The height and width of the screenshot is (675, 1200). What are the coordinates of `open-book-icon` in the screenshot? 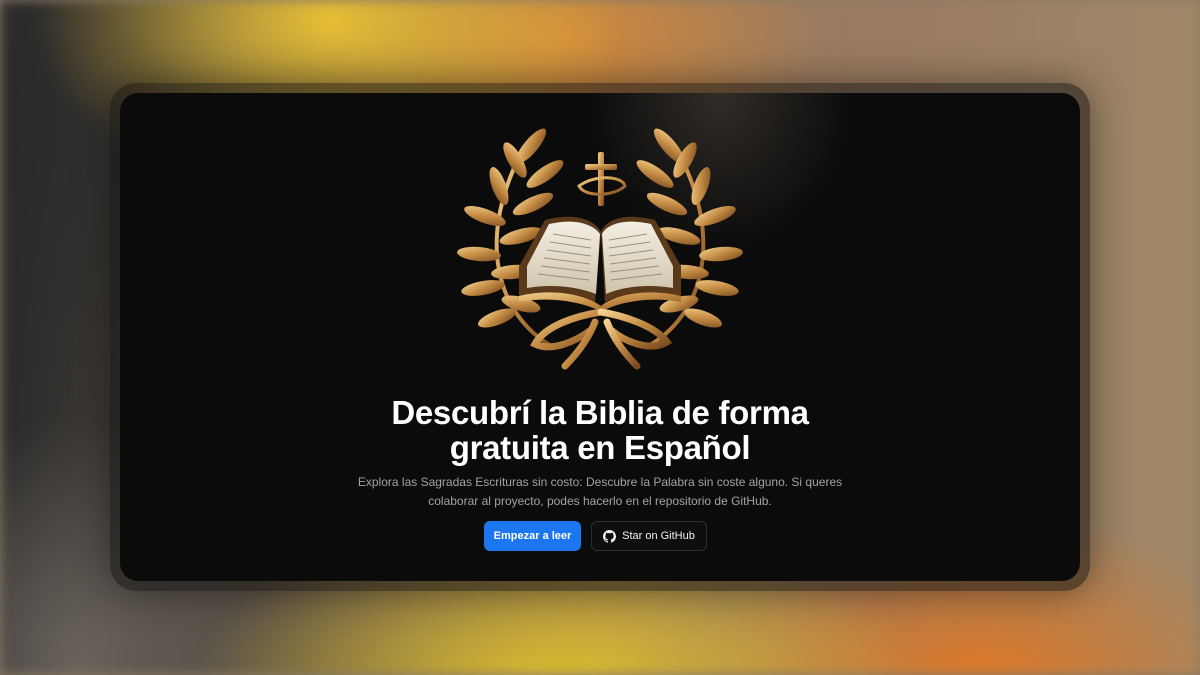 It's located at (600, 264).